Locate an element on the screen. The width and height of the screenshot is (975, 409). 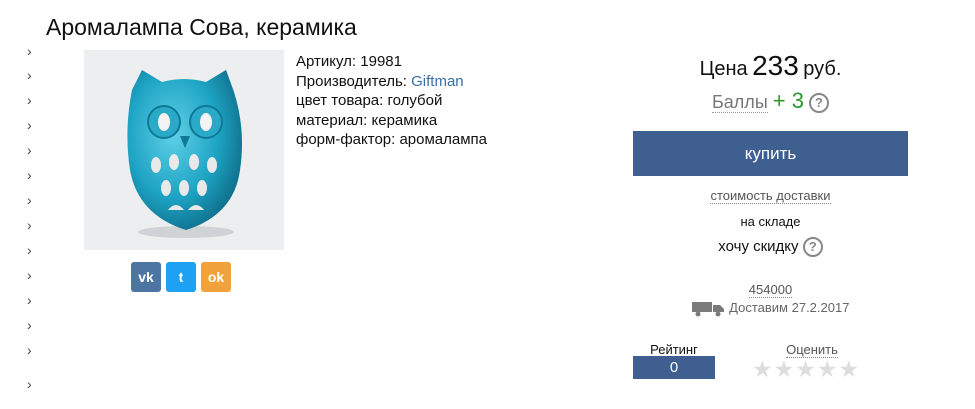
twitter-share-button: t is located at coordinates (181, 277).